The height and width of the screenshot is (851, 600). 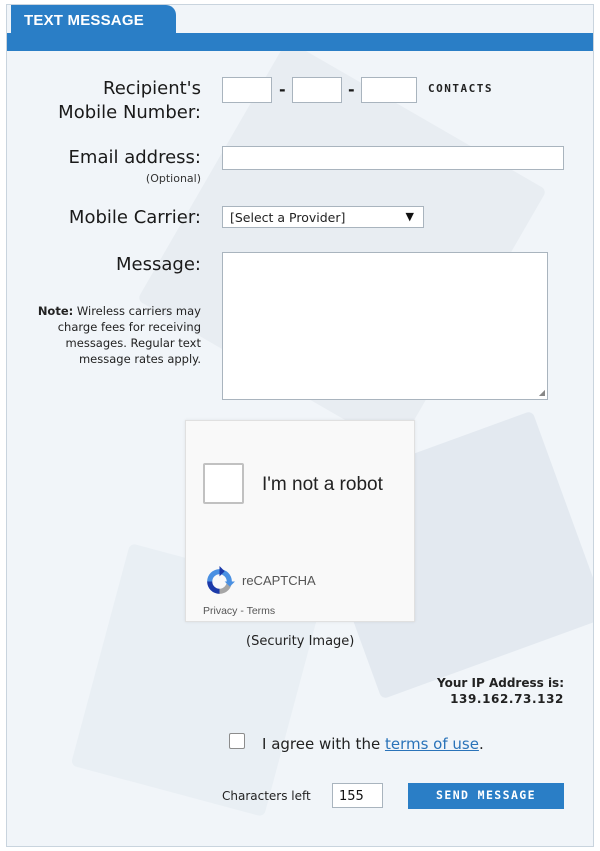 What do you see at coordinates (385, 326) in the screenshot?
I see `message-textarea: ◢` at bounding box center [385, 326].